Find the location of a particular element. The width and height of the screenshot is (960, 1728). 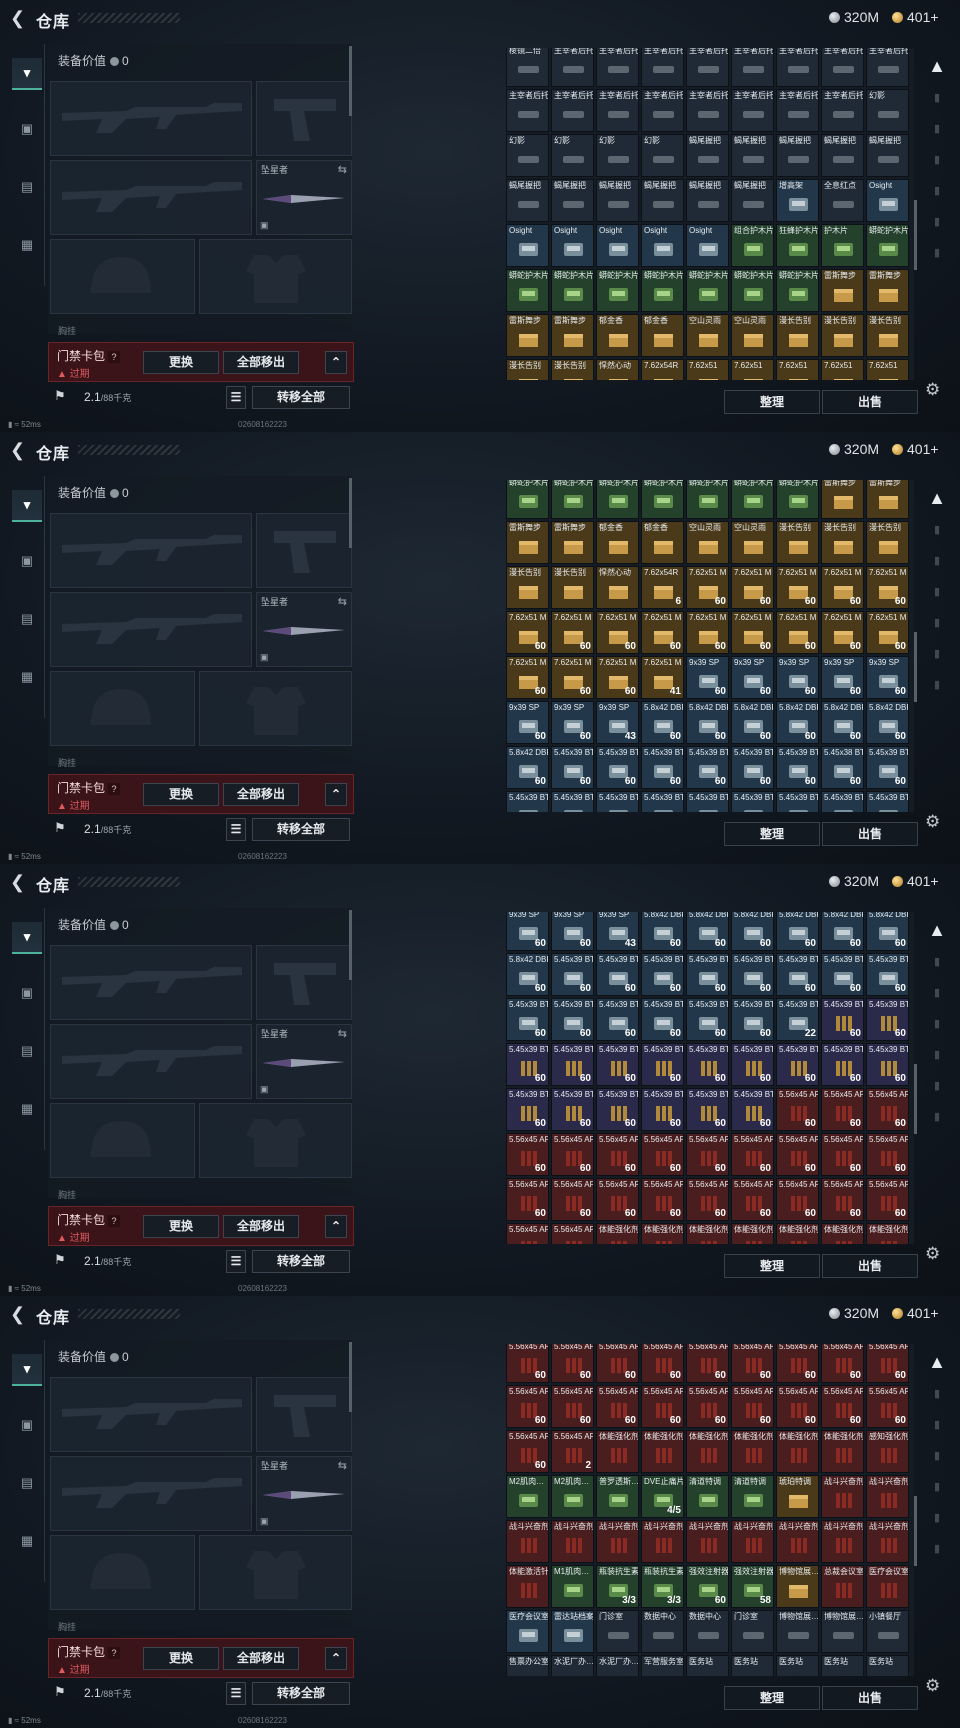

inventory-item: 5.56x45 AP 2 is located at coordinates (572, 1451).